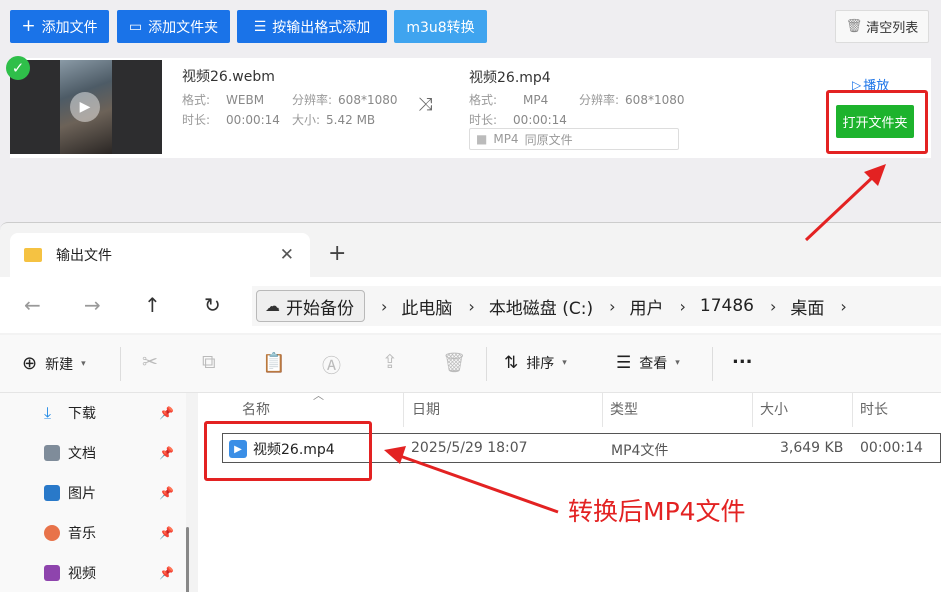 The height and width of the screenshot is (592, 941). Describe the element at coordinates (18, 68) in the screenshot. I see `check-icon: ✓` at that location.